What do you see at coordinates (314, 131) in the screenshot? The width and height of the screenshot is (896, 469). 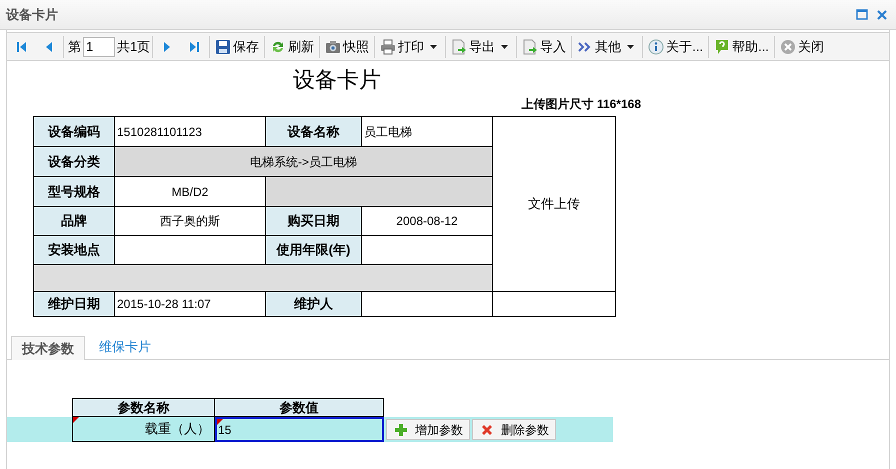 I see `field-label: 设备名称` at bounding box center [314, 131].